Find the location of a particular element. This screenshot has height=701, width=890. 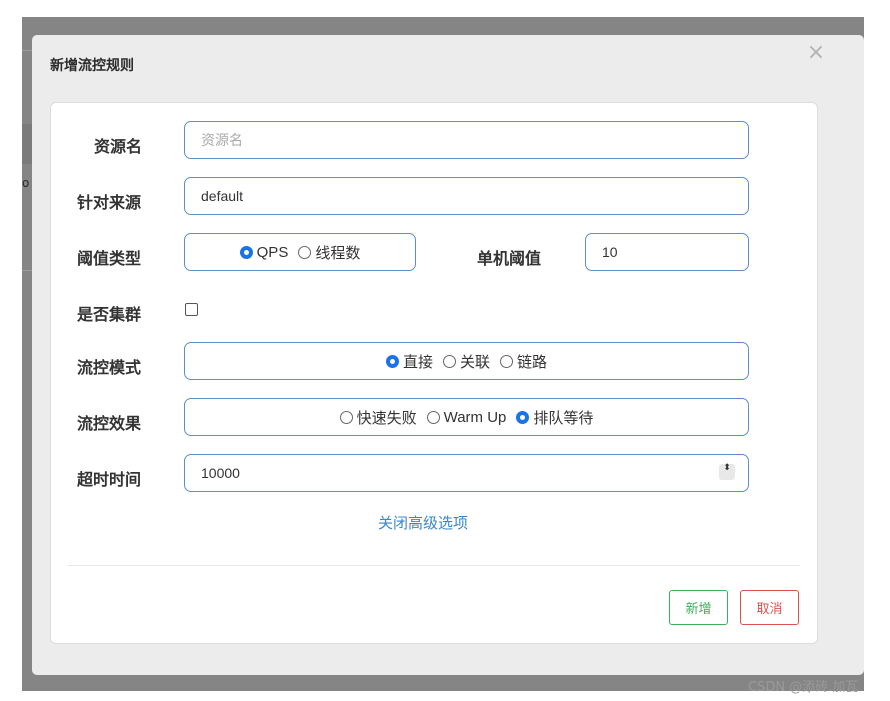

timeout-input is located at coordinates (466, 473).